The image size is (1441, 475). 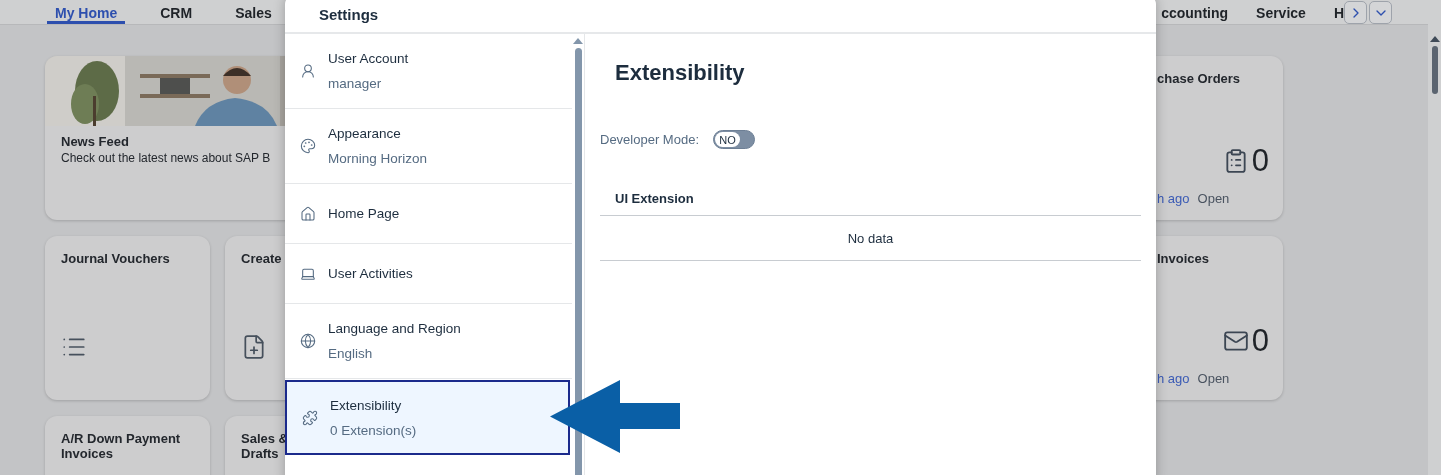 I want to click on globe-icon, so click(x=308, y=341).